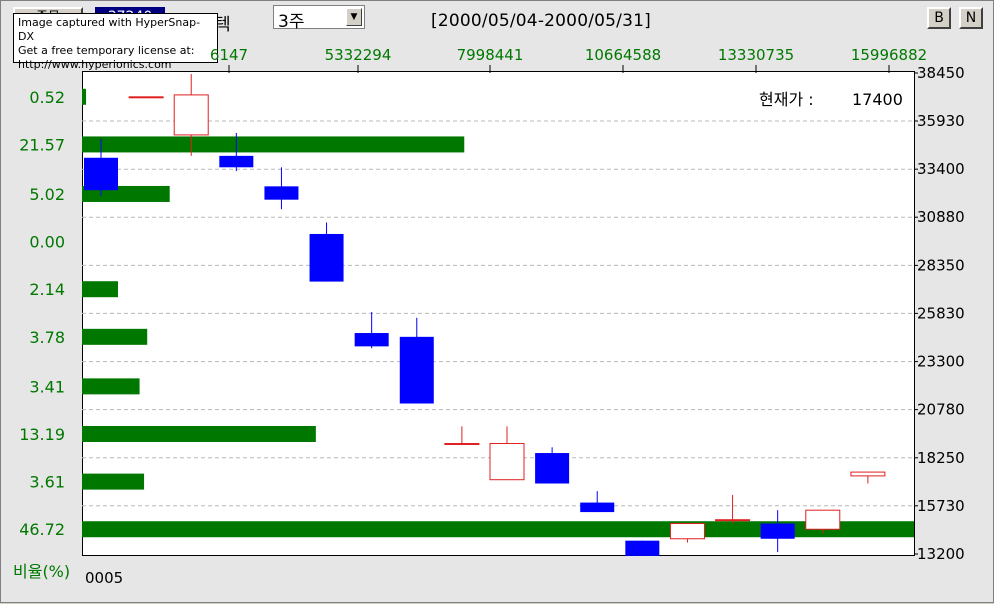 The width and height of the screenshot is (994, 604). What do you see at coordinates (47, 337) in the screenshot?
I see `ratio-label: 3.78` at bounding box center [47, 337].